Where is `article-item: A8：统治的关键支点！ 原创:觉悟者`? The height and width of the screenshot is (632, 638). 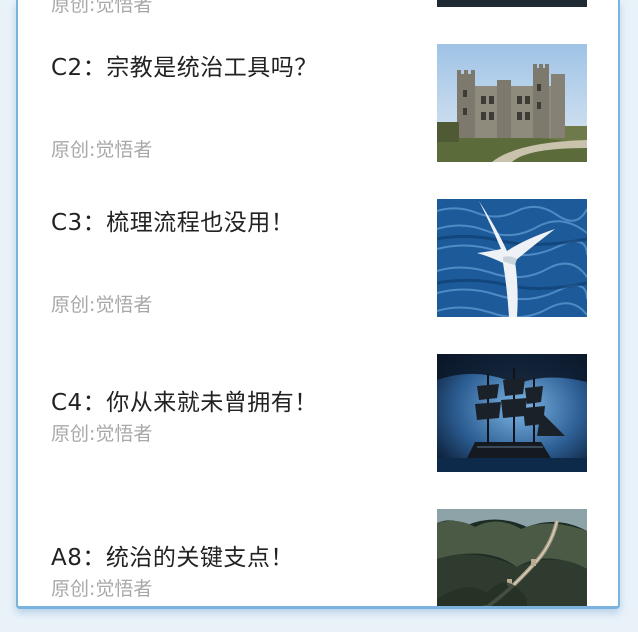
article-item: A8：统治的关键支点！ 原创:觉悟者 is located at coordinates (318, 557).